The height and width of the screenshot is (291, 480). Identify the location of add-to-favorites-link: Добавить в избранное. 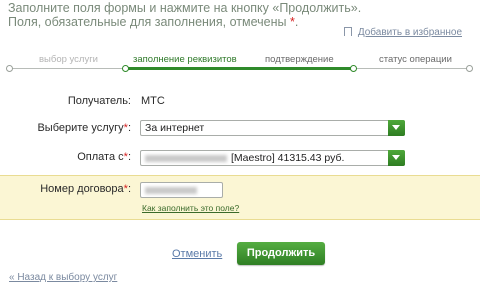
(402, 32).